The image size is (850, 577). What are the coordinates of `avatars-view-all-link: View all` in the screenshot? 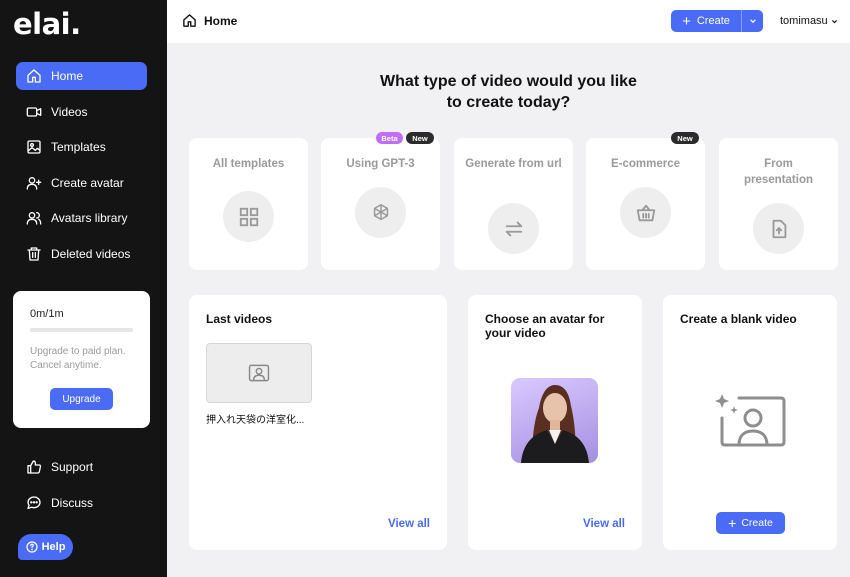 It's located at (604, 524).